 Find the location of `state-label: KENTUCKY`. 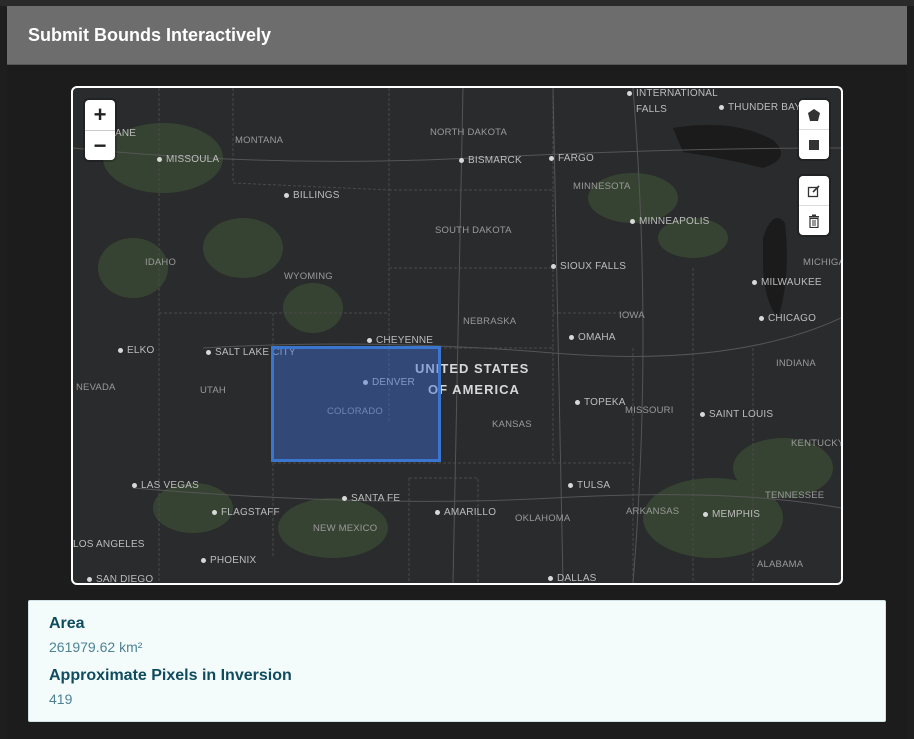

state-label: KENTUCKY is located at coordinates (817, 443).